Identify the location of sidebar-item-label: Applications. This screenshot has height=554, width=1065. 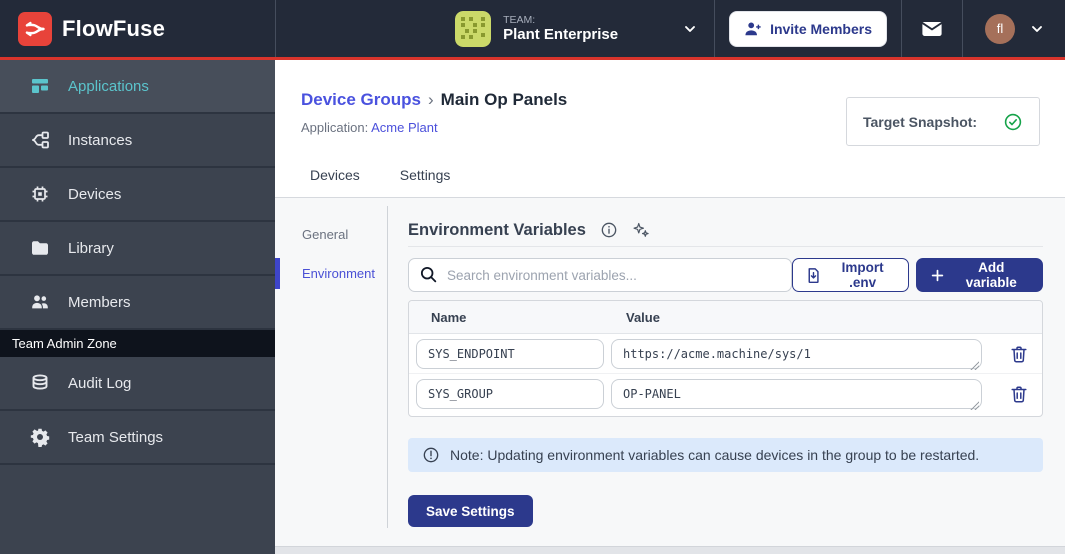
(108, 86).